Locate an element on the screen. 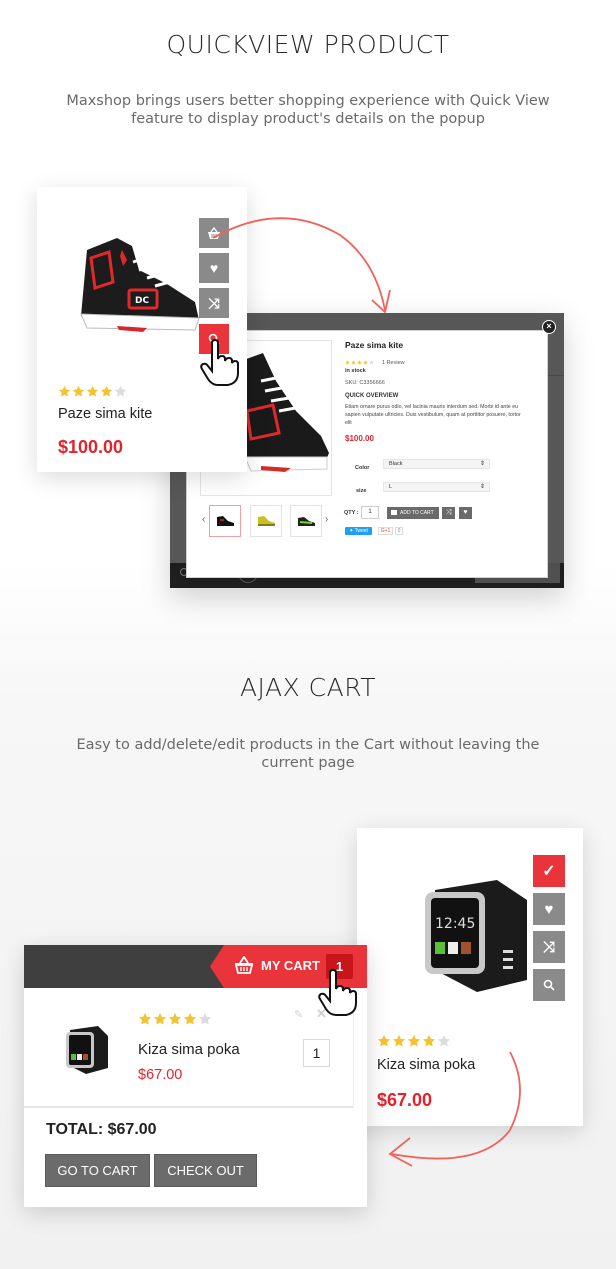  thumbnail-black-sneaker is located at coordinates (225, 521).